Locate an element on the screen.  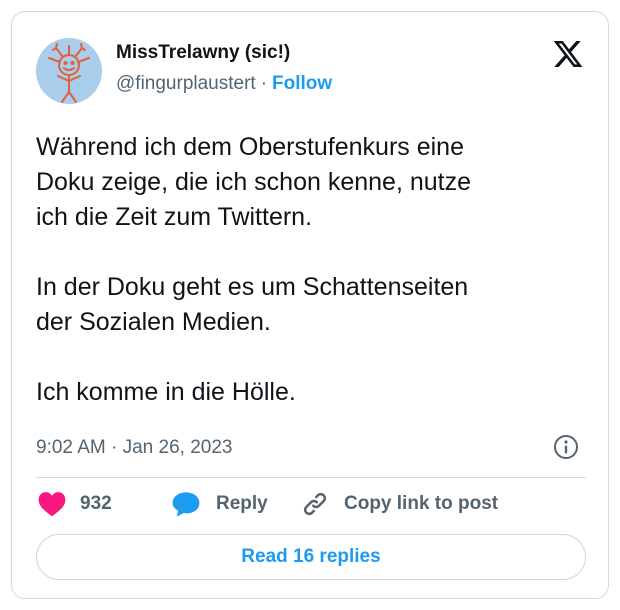
author-handle-row: @fingurplaustert · Follow is located at coordinates (224, 84).